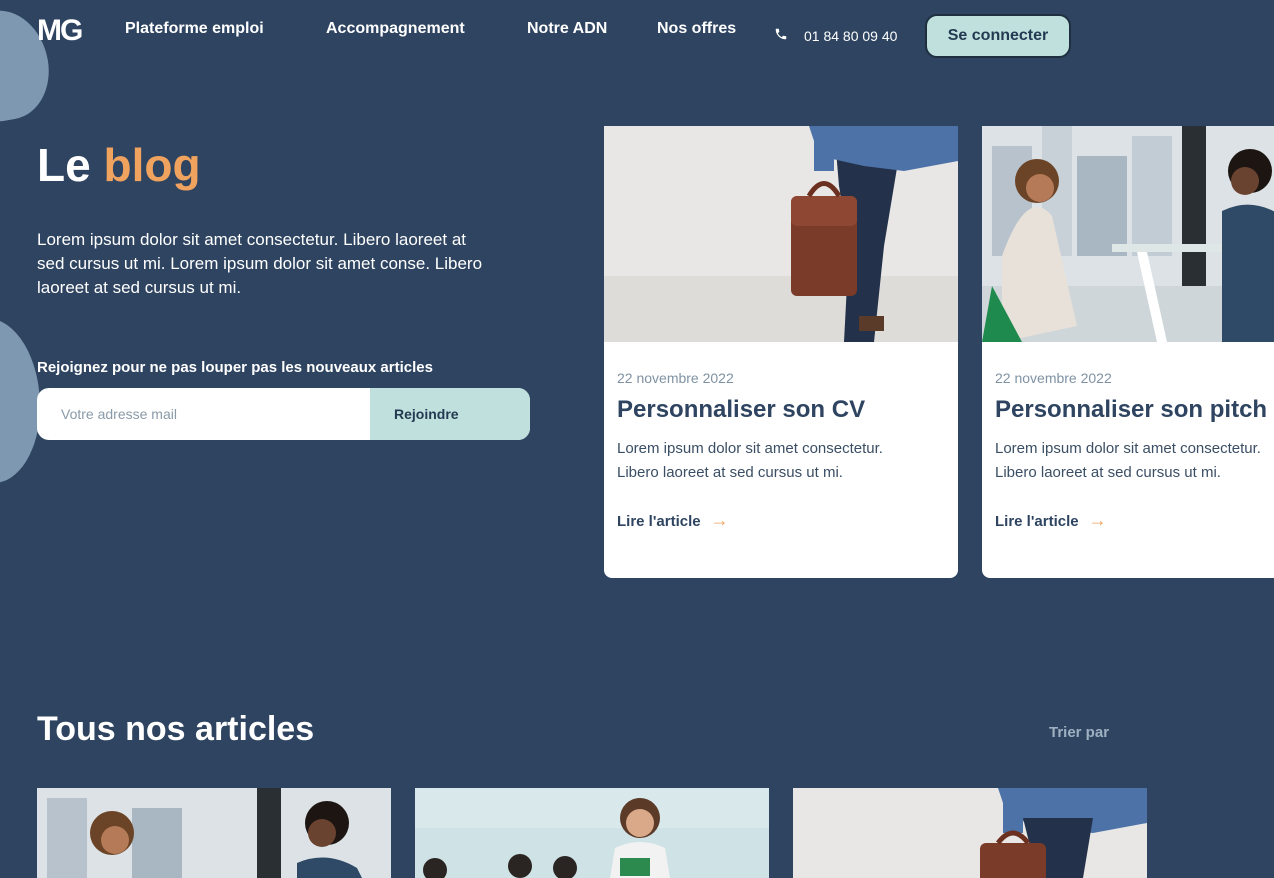  Describe the element at coordinates (20, 400) in the screenshot. I see `decorative-blob` at that location.